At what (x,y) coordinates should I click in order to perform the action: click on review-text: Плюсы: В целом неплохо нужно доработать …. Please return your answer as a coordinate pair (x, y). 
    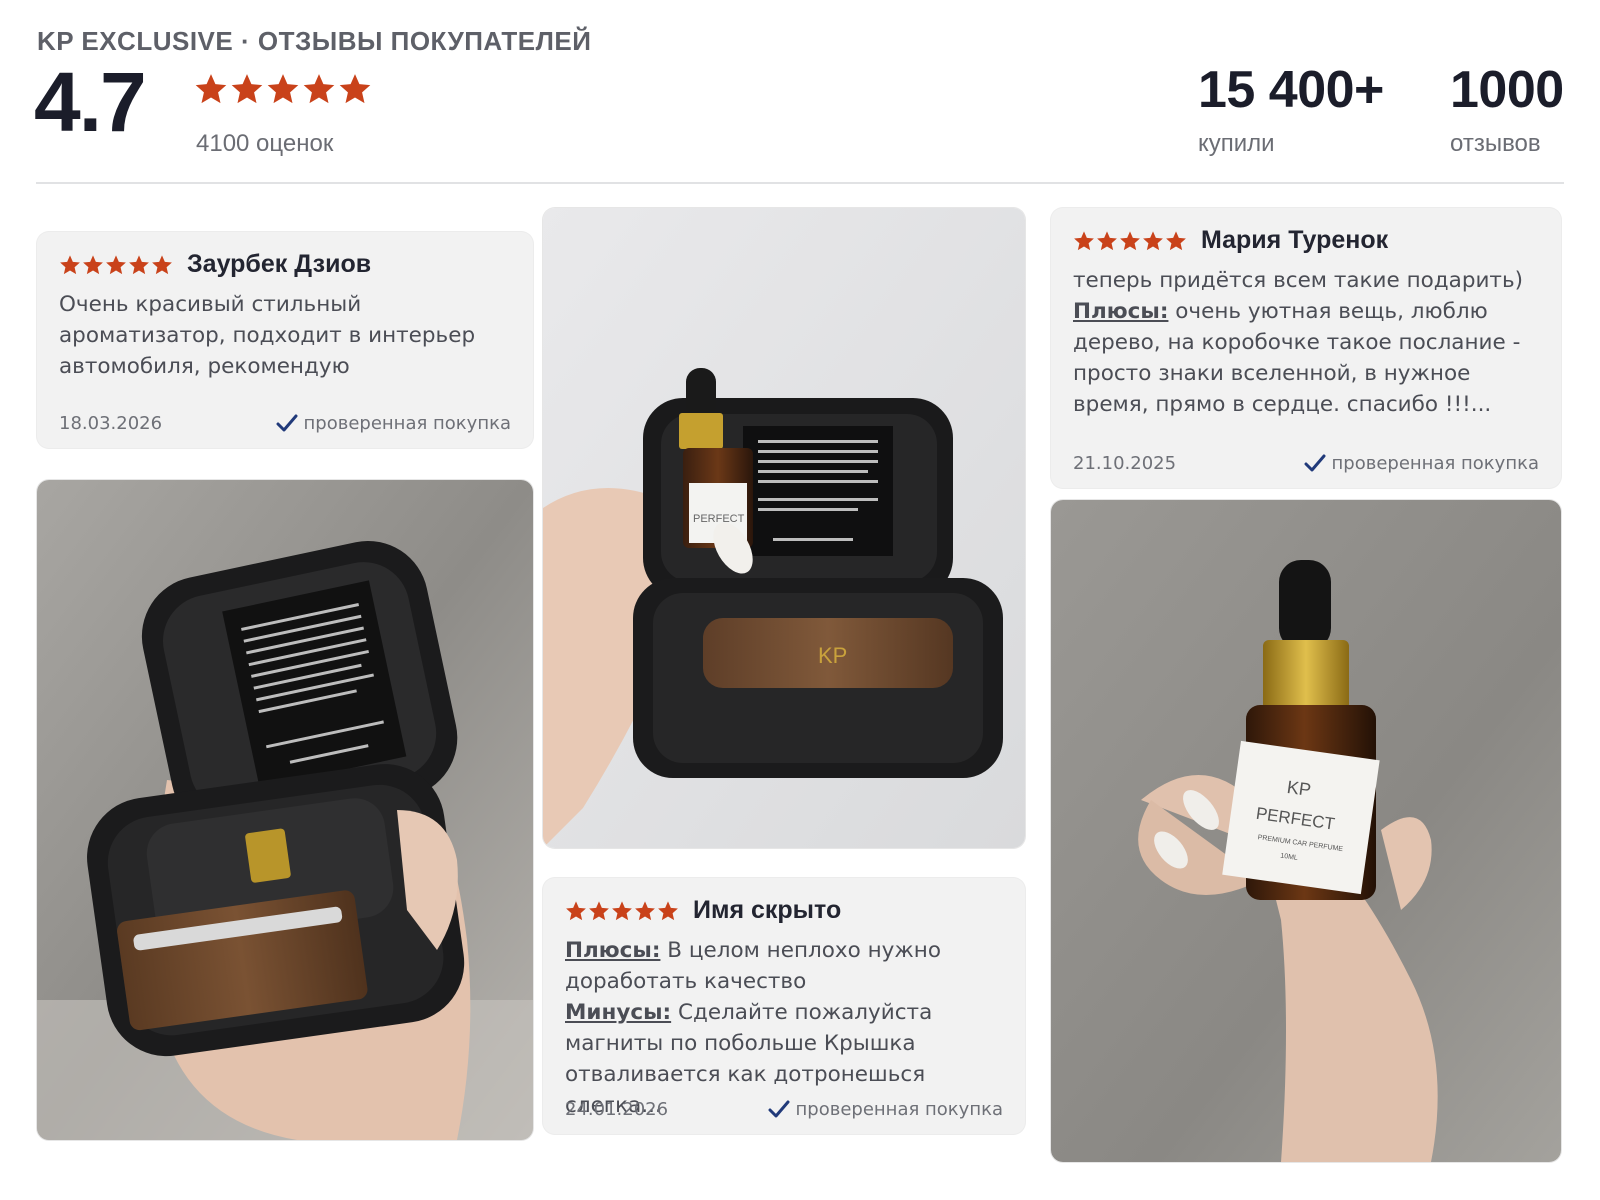
    Looking at the image, I should click on (784, 1028).